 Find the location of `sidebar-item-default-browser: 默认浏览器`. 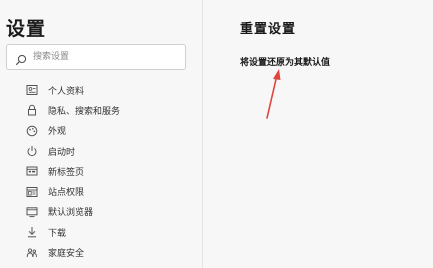

sidebar-item-default-browser: 默认浏览器 is located at coordinates (73, 212).